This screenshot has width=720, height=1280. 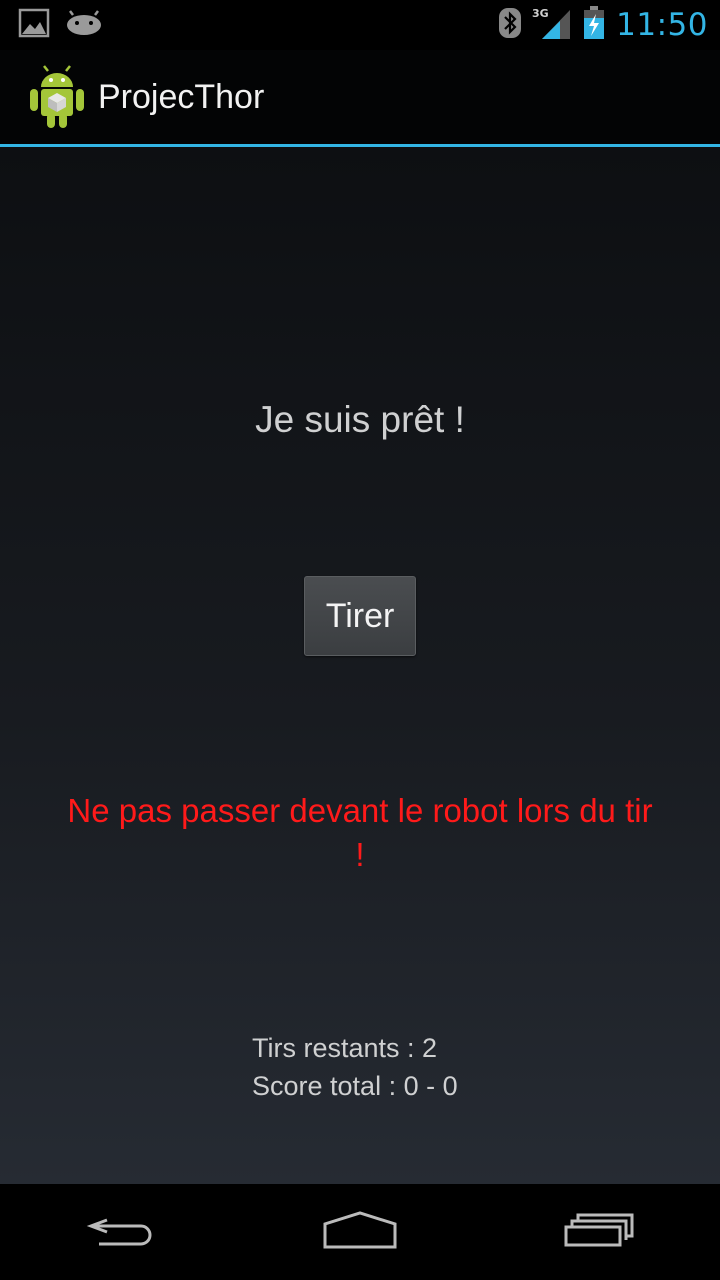 What do you see at coordinates (355, 1067) in the screenshot?
I see `stats-panel: Tirs restants : 2 Score total : 0 - 0` at bounding box center [355, 1067].